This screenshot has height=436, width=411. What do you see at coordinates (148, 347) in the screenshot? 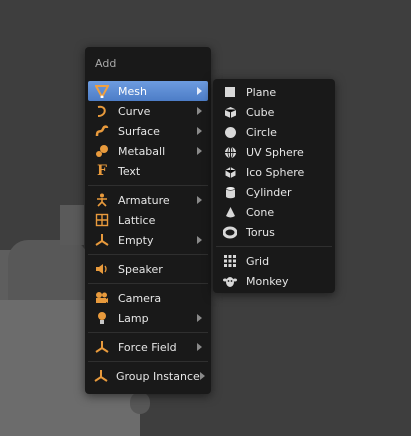
I see `menu-item-force-field: Force Field` at bounding box center [148, 347].